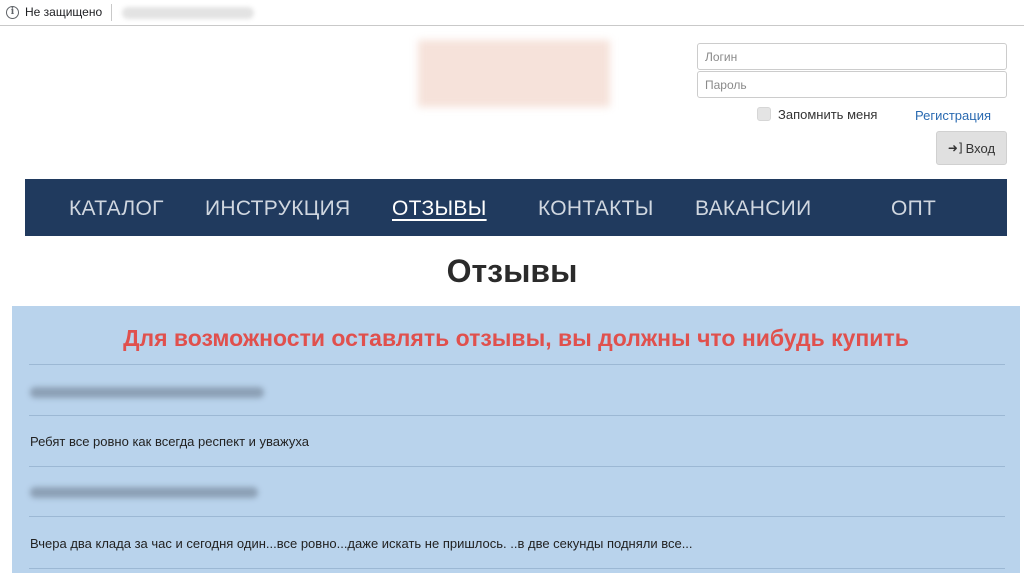  What do you see at coordinates (116, 209) in the screenshot?
I see `nav-item-catalog: КАТАЛОГ` at bounding box center [116, 209].